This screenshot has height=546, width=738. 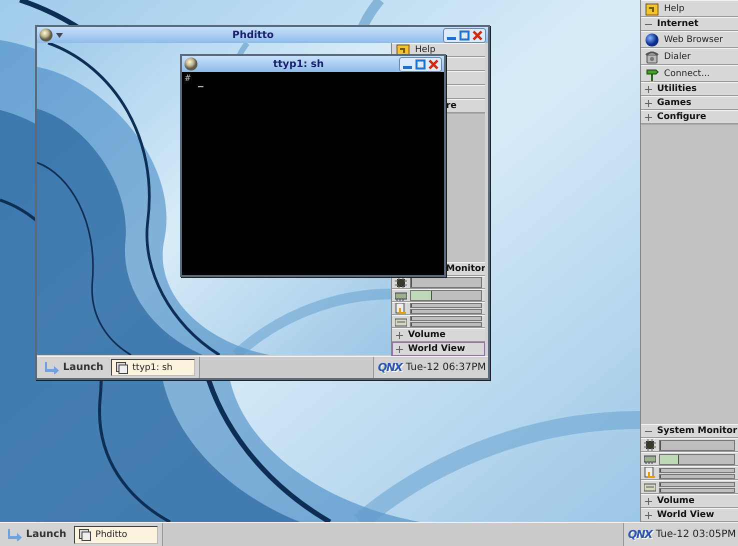 I want to click on task-button: ttyp1: sh, so click(x=153, y=367).